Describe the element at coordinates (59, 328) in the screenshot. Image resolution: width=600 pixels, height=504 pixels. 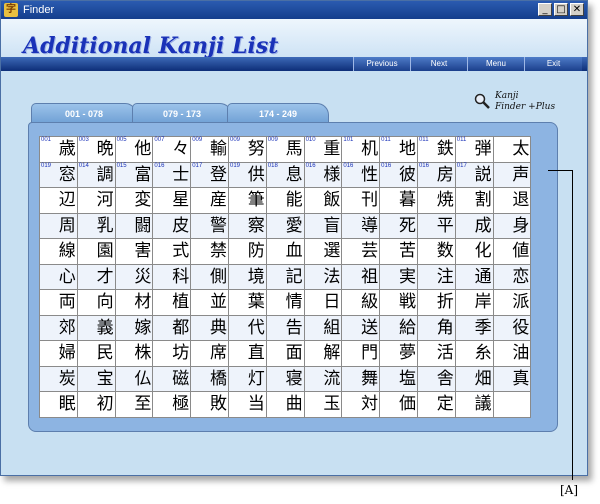
I see `kanji-cell: 郊` at that location.